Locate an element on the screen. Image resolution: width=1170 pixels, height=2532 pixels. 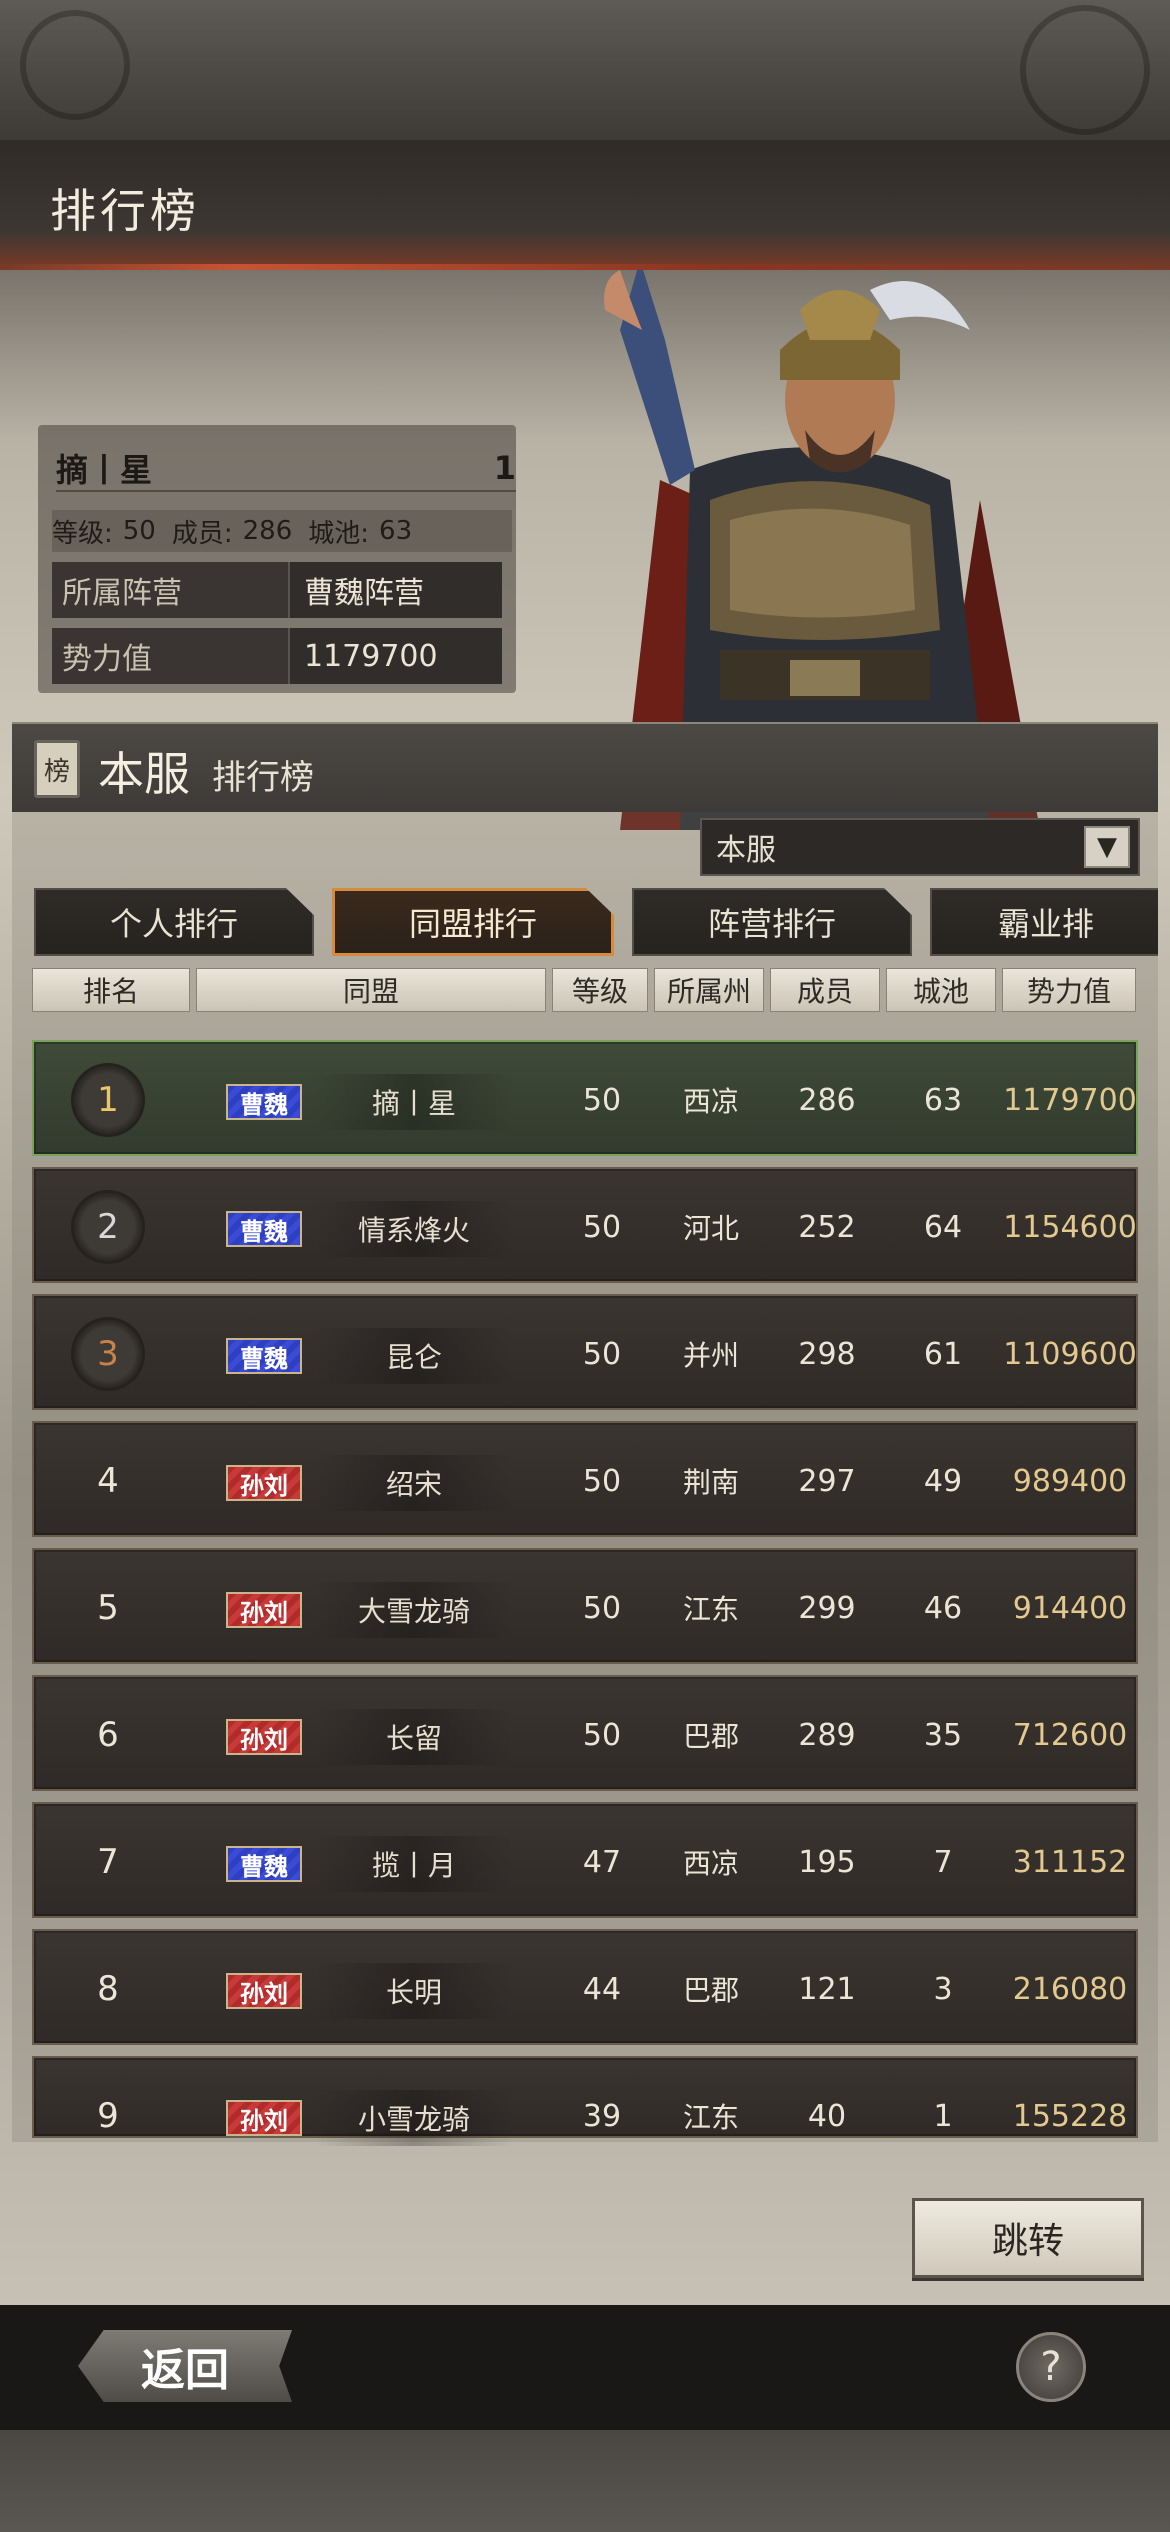
level-cell: 44 is located at coordinates (602, 1989).